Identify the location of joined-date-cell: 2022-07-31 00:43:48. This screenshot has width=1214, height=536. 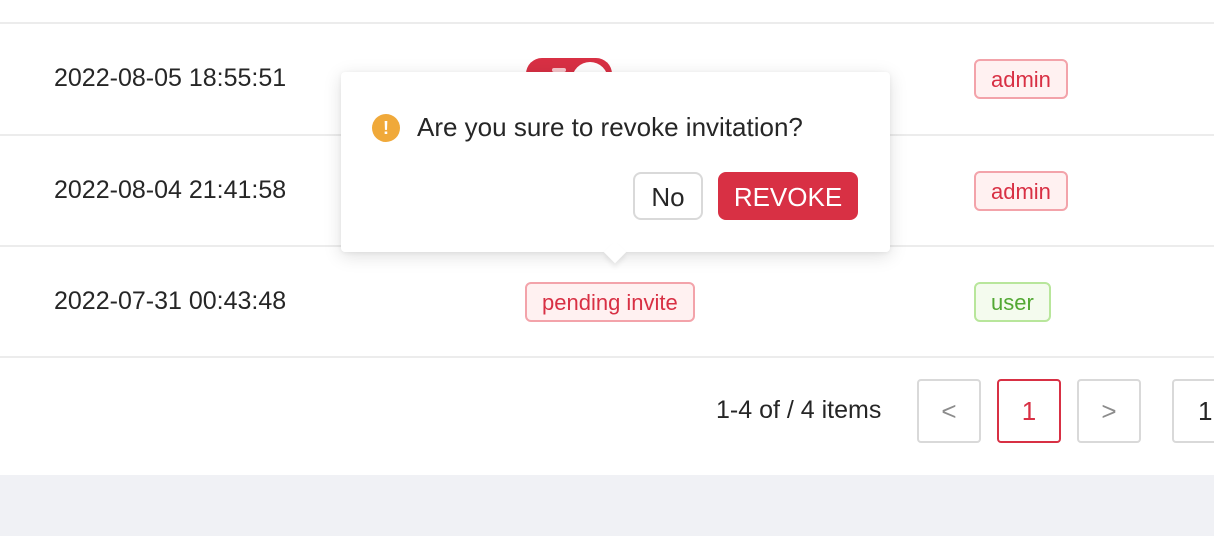
(170, 301).